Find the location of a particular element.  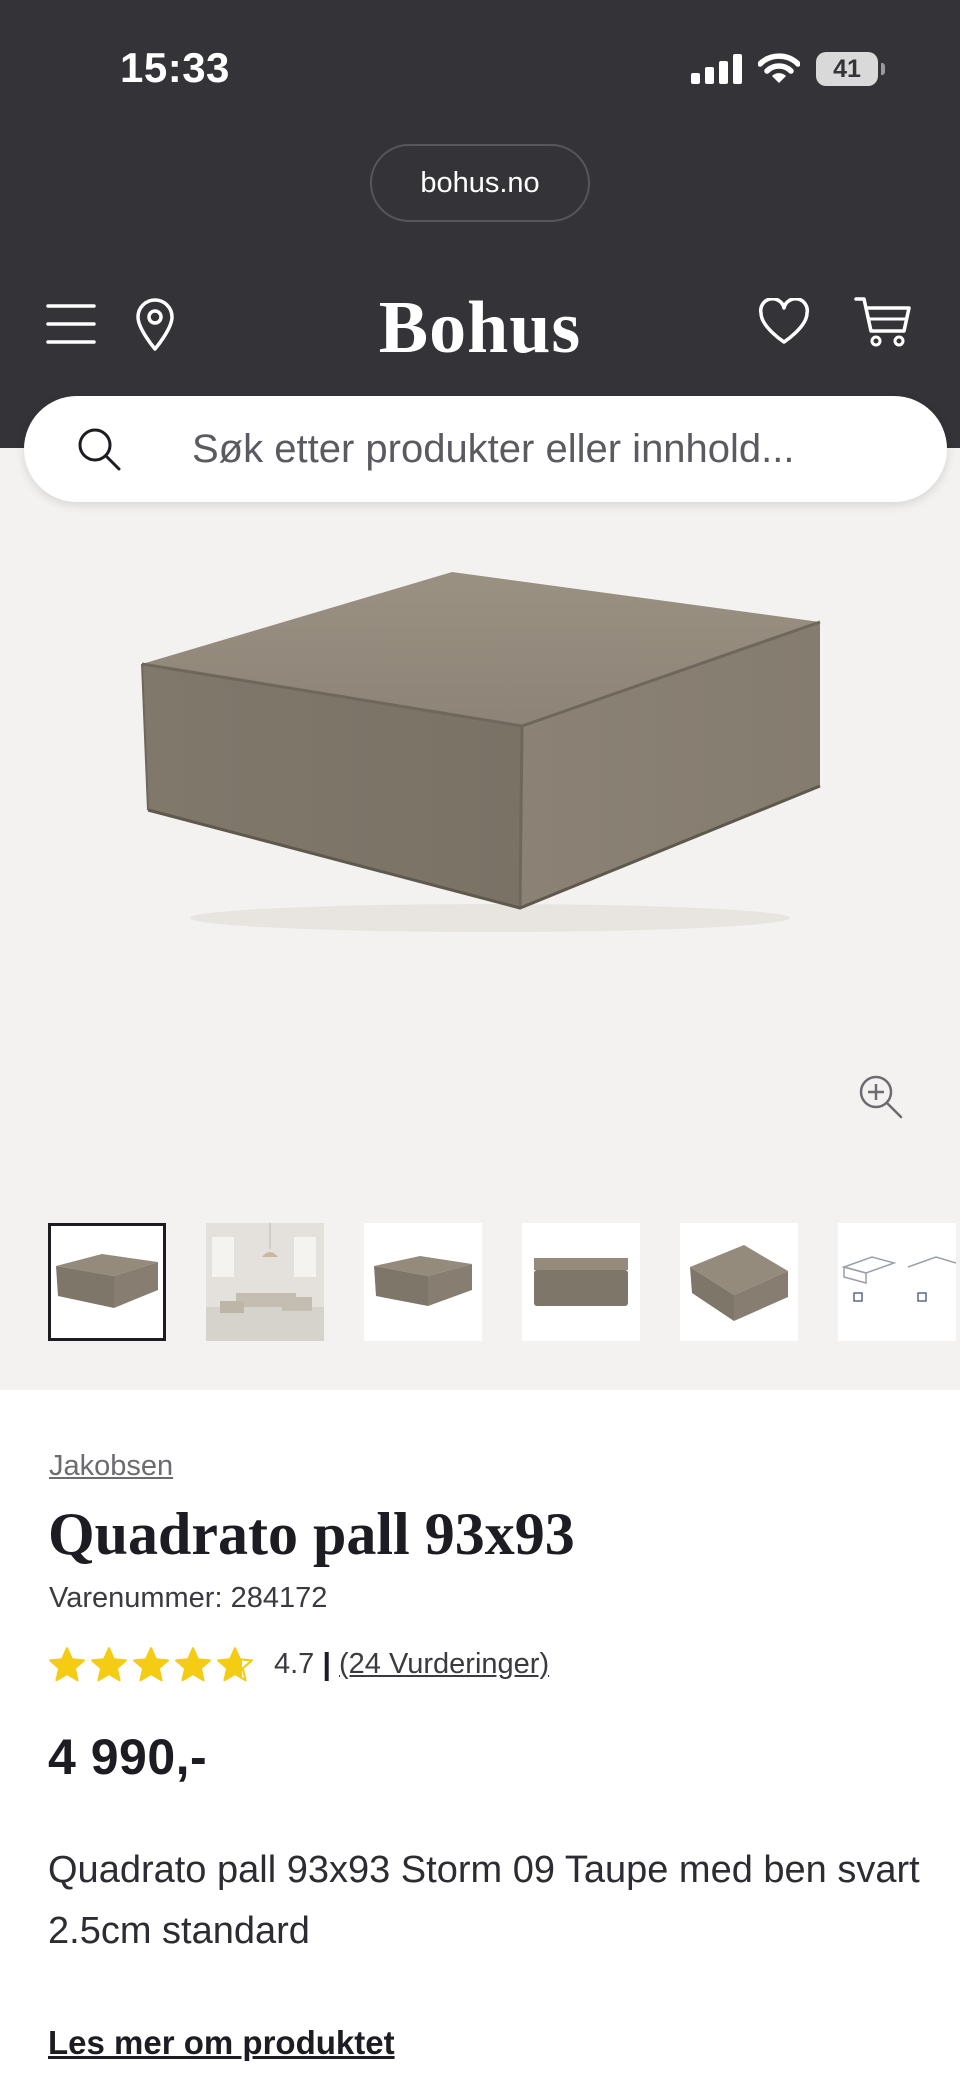

product-rating: 4.7 | (24 Vurderinger) is located at coordinates (298, 1664).